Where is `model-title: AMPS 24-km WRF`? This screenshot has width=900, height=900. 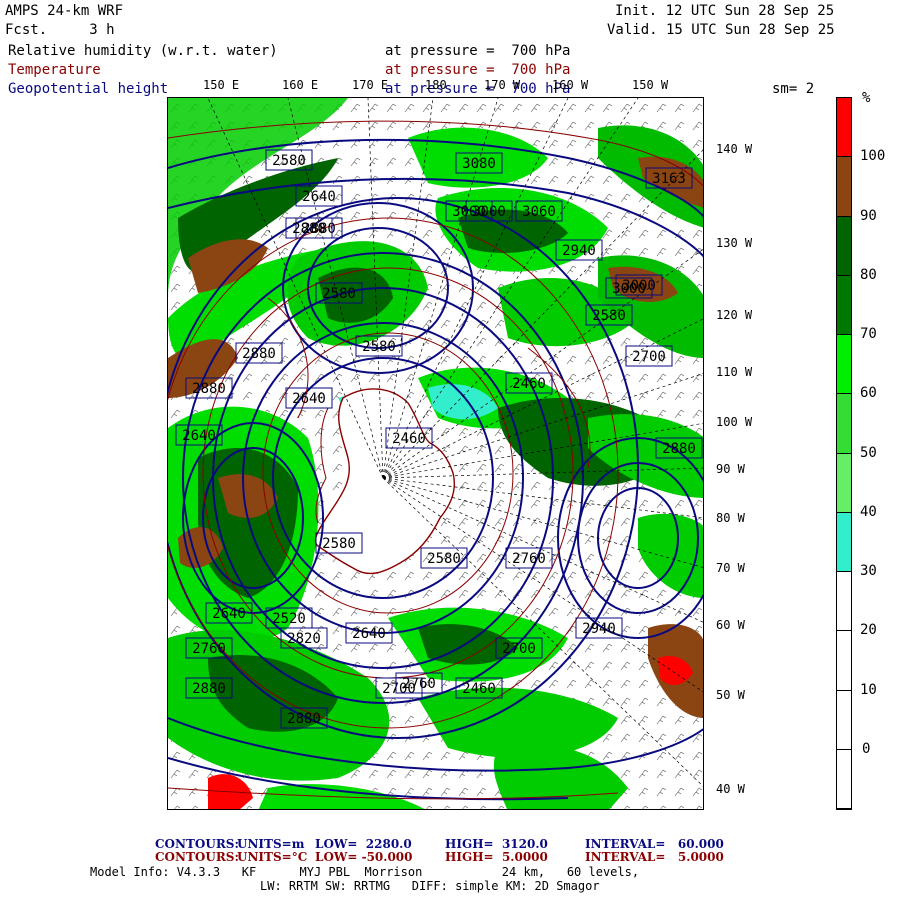
model-title: AMPS 24-km WRF is located at coordinates (64, 11).